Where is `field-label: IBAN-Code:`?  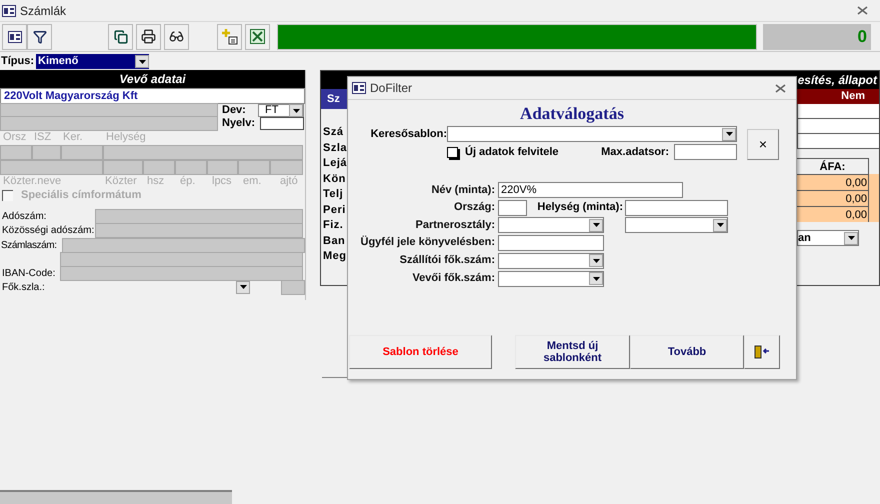
field-label: IBAN-Code: is located at coordinates (28, 273).